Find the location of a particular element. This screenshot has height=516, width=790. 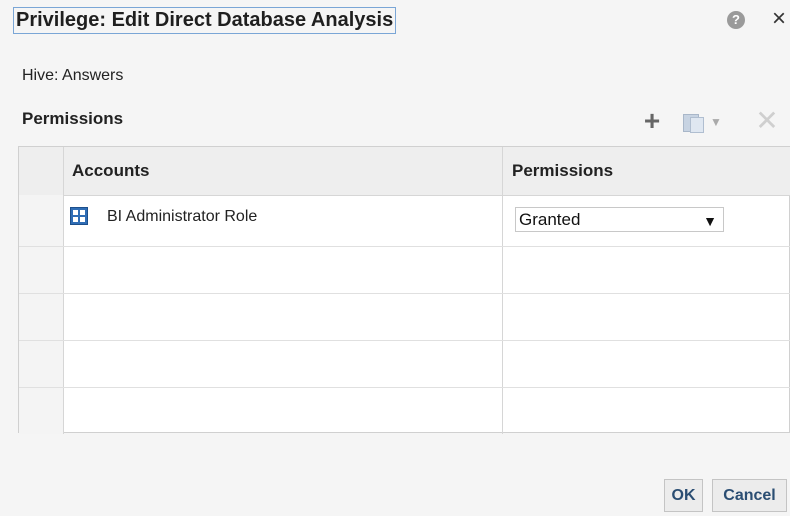

table-header: Accounts Permissions is located at coordinates (404, 171).